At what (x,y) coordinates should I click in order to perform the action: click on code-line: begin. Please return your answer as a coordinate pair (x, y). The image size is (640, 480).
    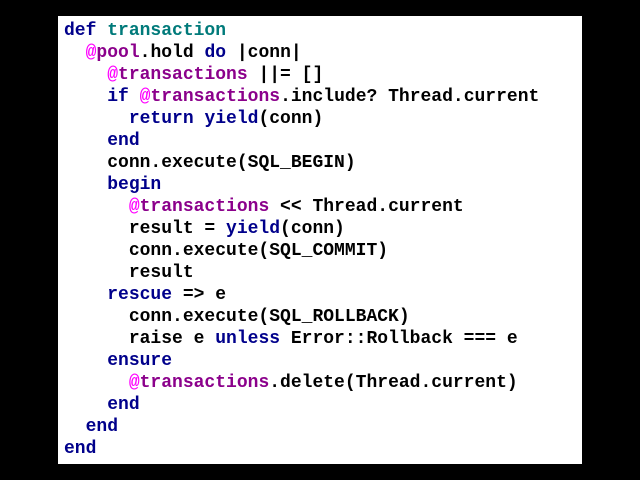
    Looking at the image, I should click on (301, 185).